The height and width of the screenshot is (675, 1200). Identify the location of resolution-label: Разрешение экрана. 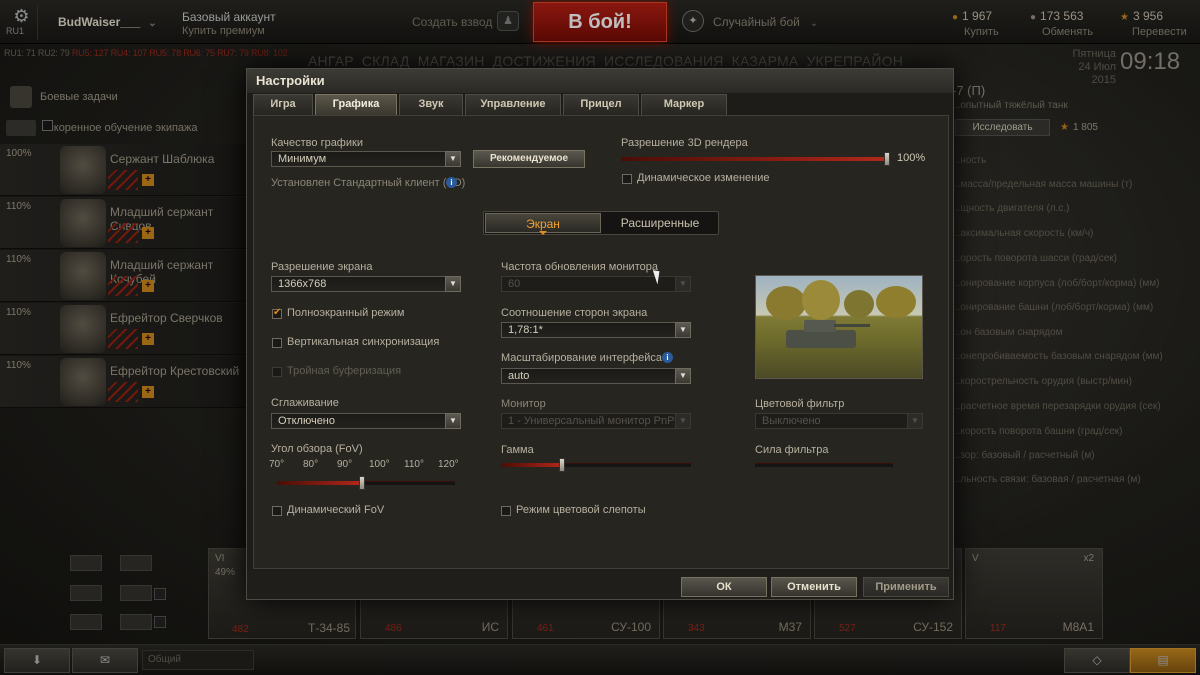
(322, 267).